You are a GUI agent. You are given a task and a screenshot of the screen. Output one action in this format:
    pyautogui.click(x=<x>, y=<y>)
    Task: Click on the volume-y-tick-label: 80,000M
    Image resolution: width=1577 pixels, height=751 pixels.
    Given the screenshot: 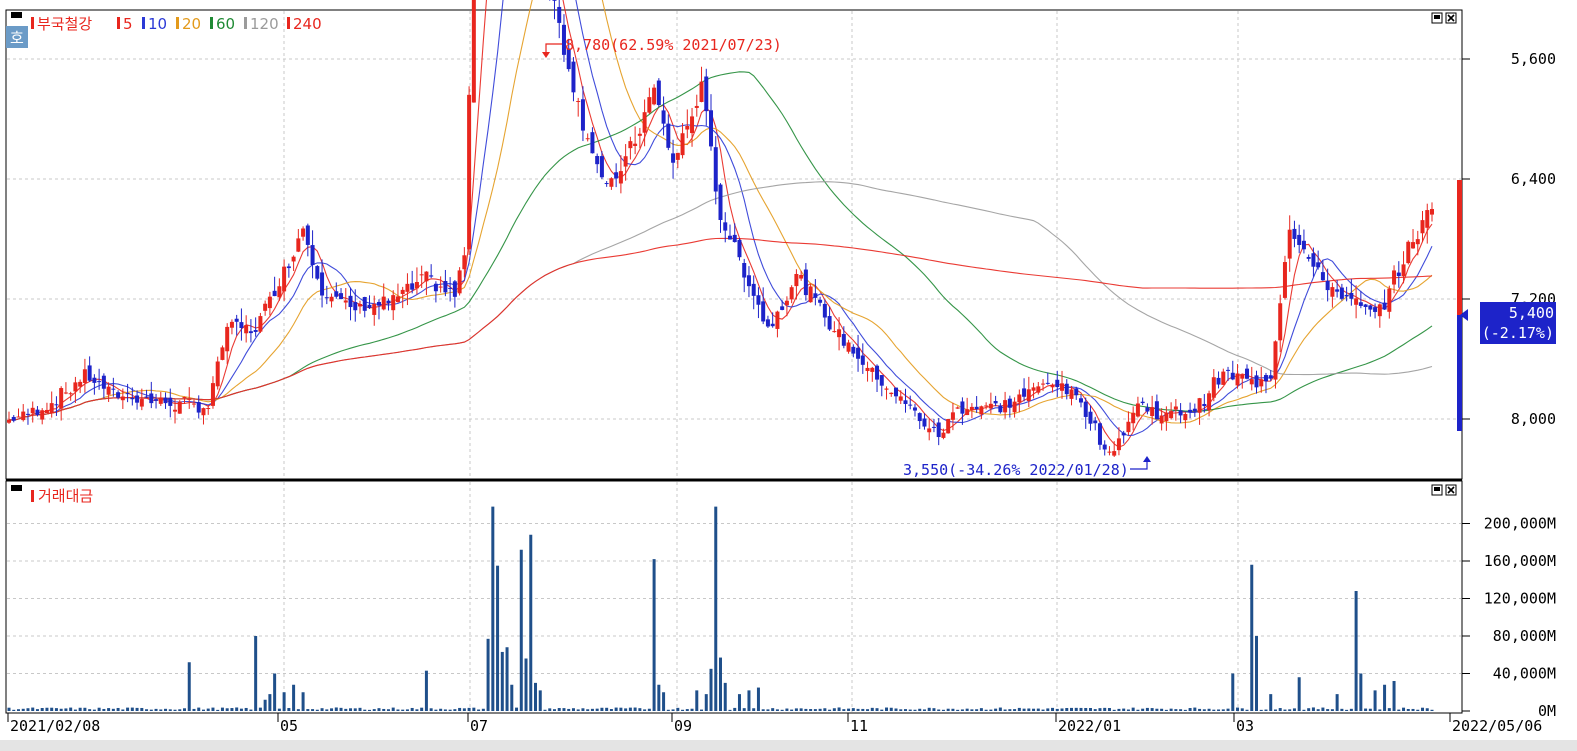 What is the action you would take?
    pyautogui.click(x=1524, y=636)
    